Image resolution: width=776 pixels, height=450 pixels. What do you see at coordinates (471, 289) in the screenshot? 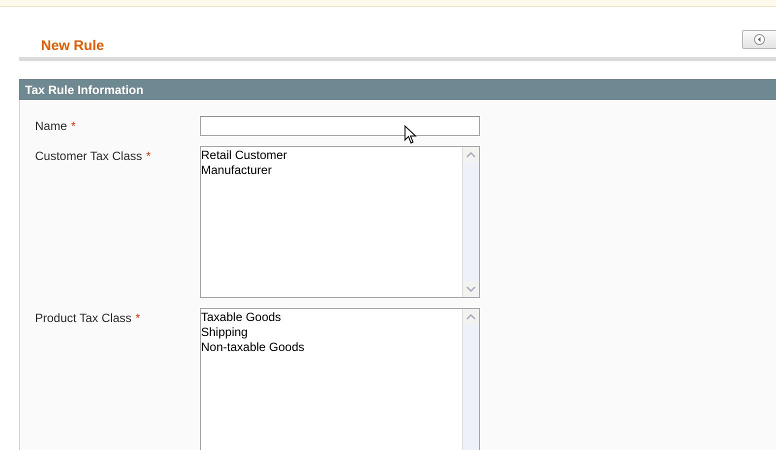
I see `scroll-down-icon` at bounding box center [471, 289].